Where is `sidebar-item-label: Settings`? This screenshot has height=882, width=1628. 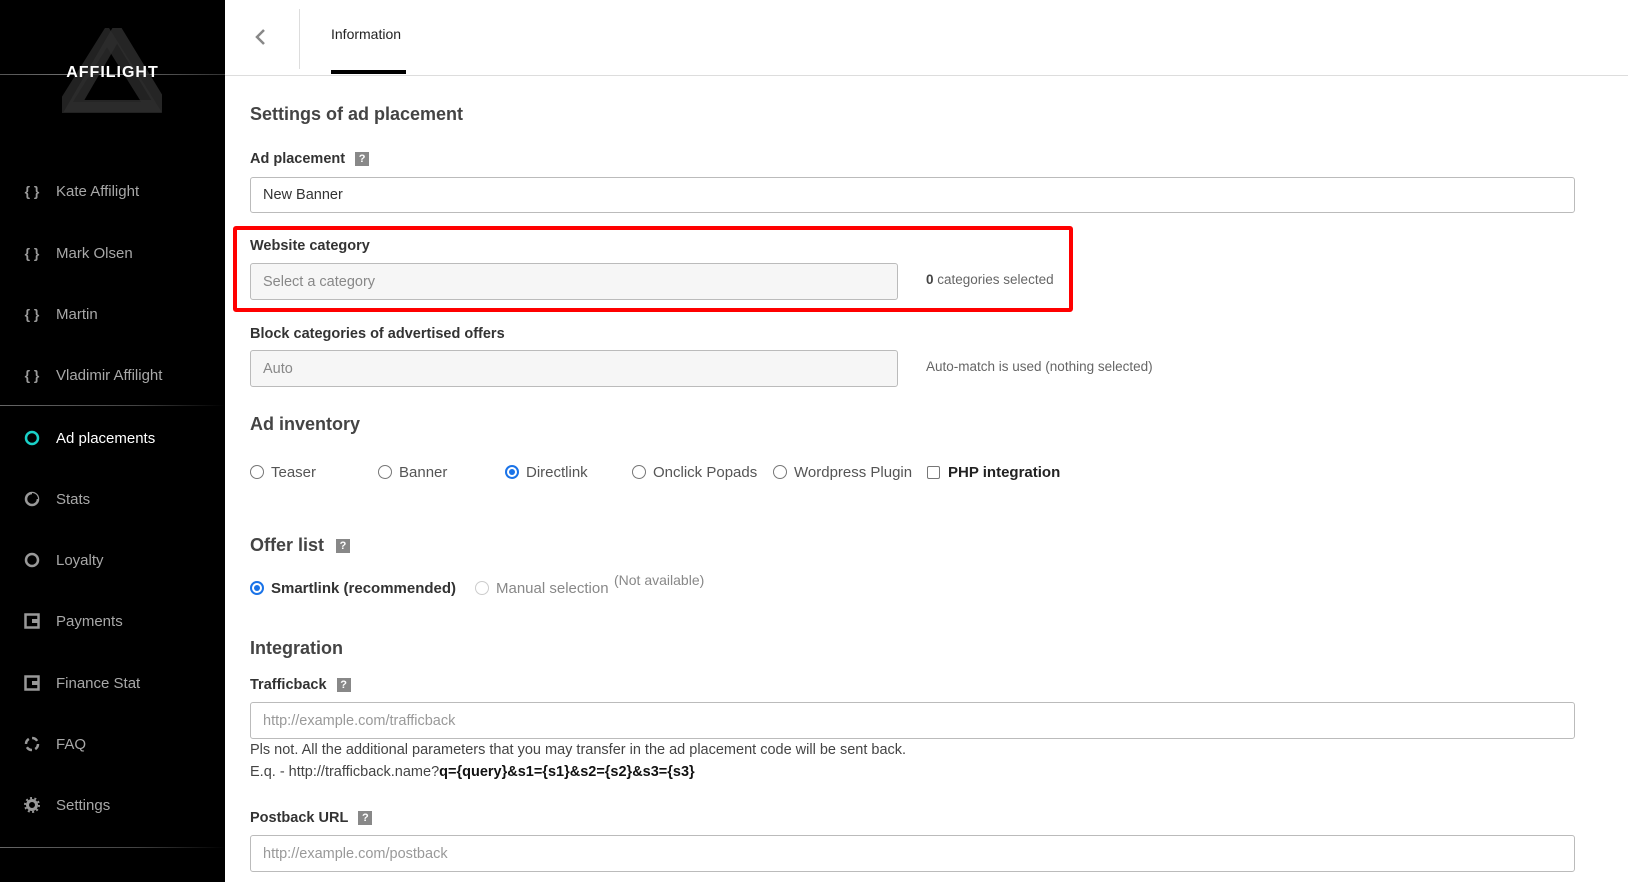 sidebar-item-label: Settings is located at coordinates (83, 805).